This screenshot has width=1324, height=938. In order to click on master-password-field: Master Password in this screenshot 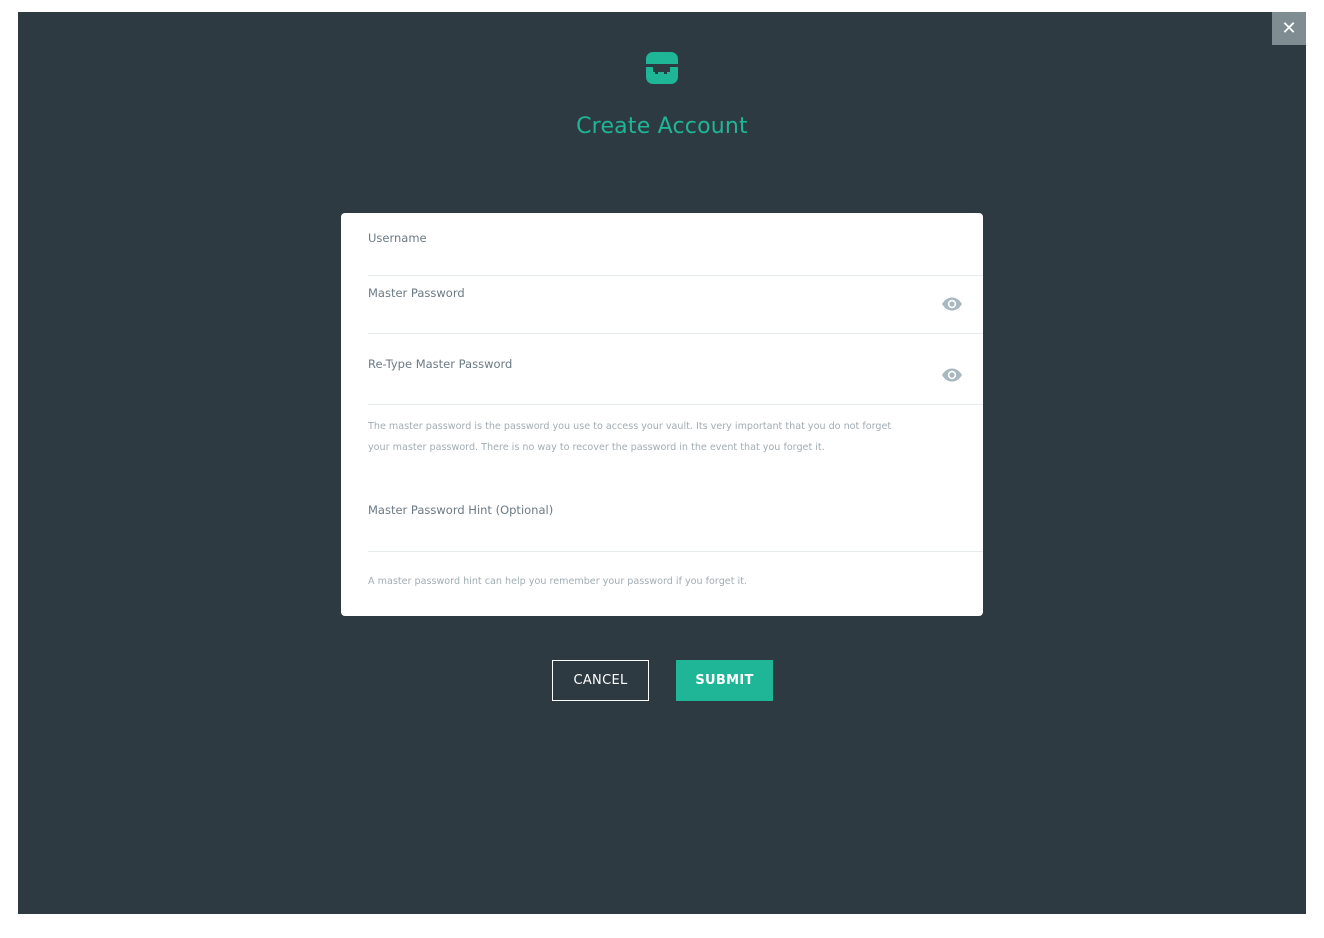, I will do `click(675, 305)`.